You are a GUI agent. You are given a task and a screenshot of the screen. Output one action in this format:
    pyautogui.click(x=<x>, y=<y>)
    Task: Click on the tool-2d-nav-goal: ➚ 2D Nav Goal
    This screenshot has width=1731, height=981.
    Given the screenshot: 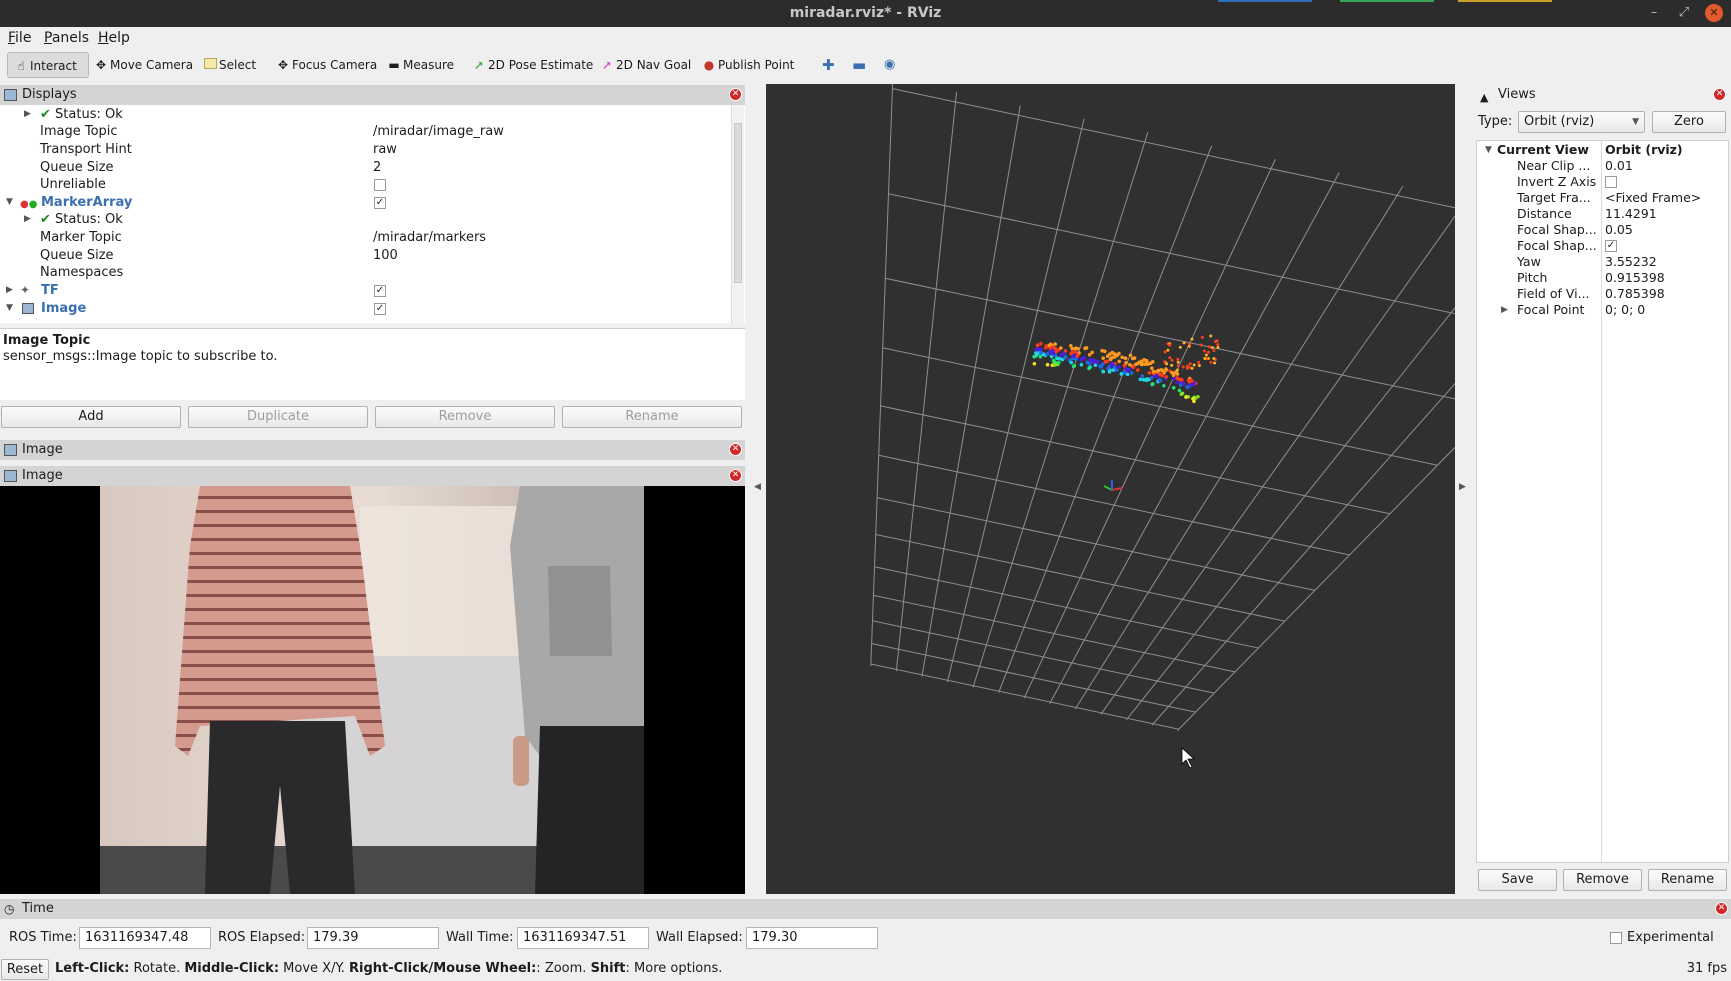 What is the action you would take?
    pyautogui.click(x=645, y=65)
    